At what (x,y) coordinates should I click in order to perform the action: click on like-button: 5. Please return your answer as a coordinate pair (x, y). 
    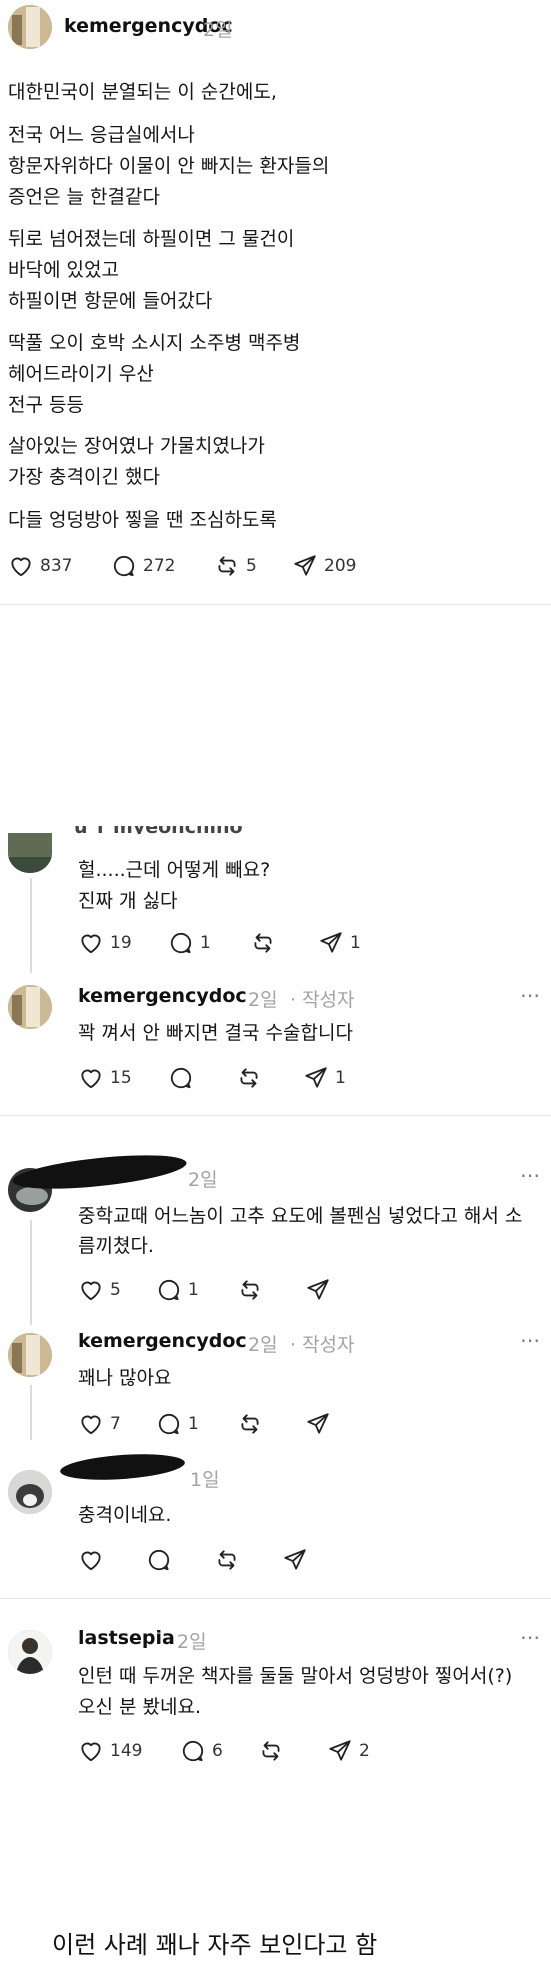
    Looking at the image, I should click on (99, 1290).